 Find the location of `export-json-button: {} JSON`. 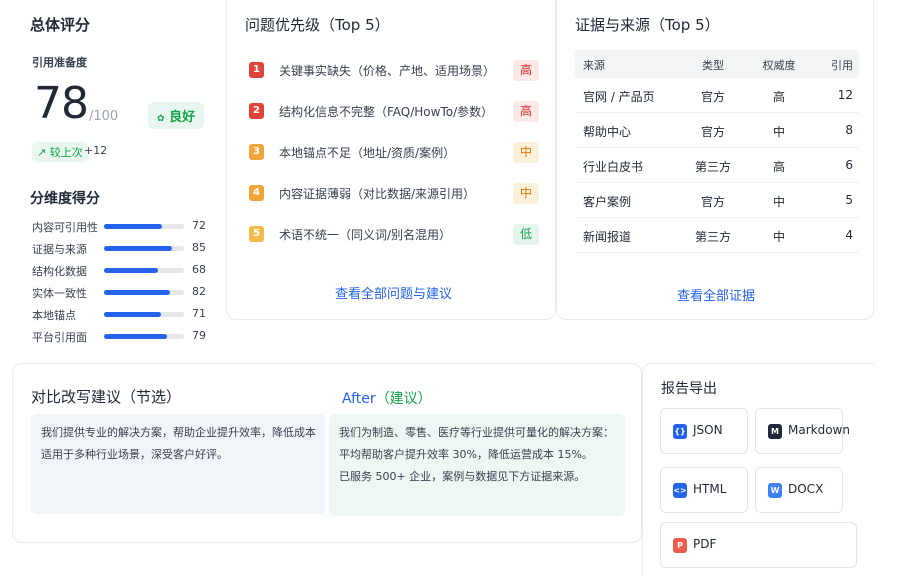

export-json-button: {} JSON is located at coordinates (704, 431).